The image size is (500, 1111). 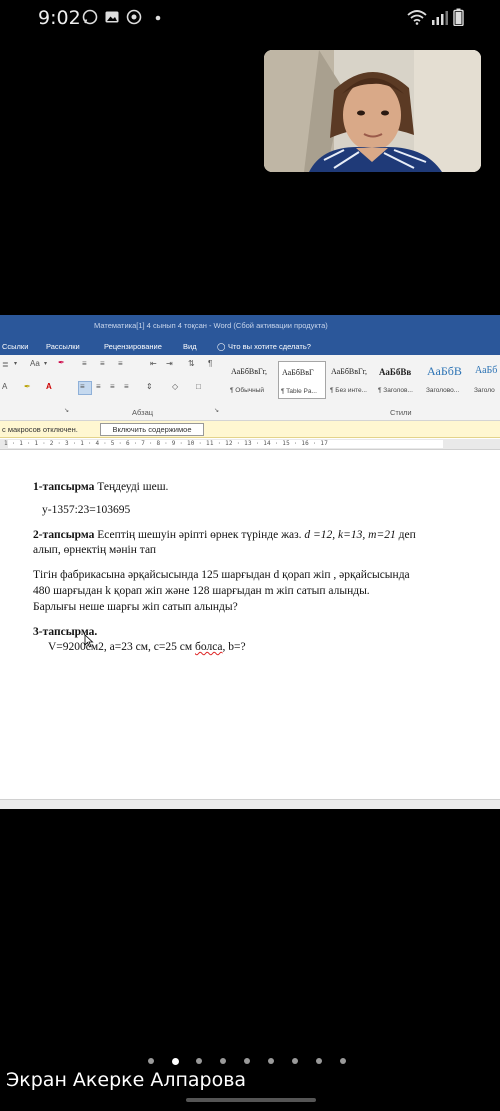 I want to click on dot-icon, so click(x=158, y=18).